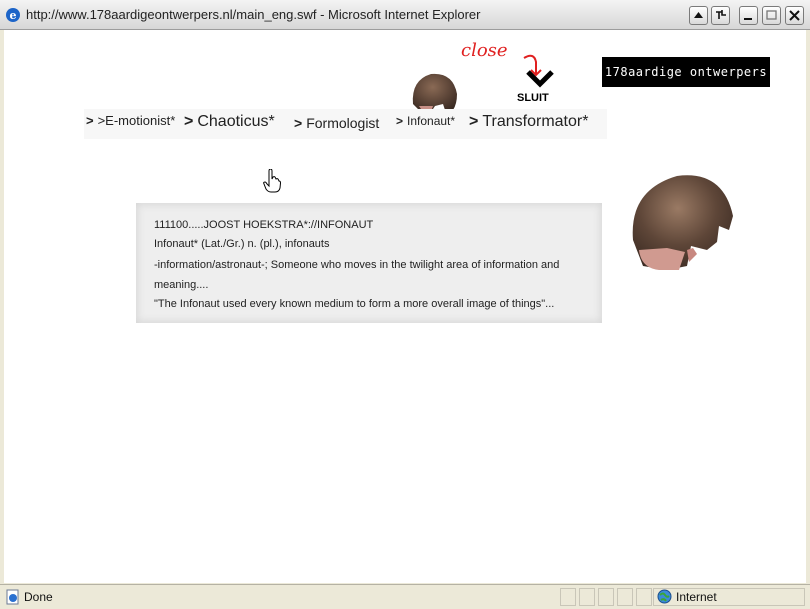 The height and width of the screenshot is (609, 810). Describe the element at coordinates (533, 98) in the screenshot. I see `sluit-button: SLUIT` at that location.